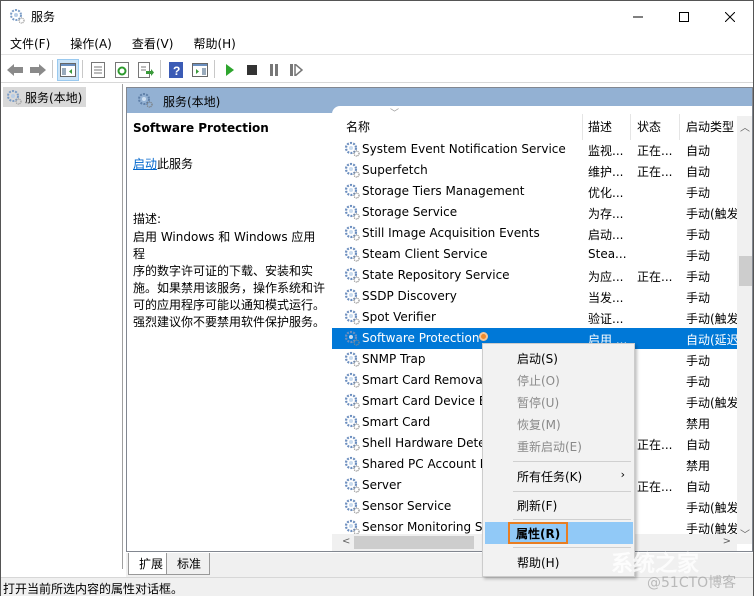  What do you see at coordinates (230, 70) in the screenshot?
I see `start-service-button` at bounding box center [230, 70].